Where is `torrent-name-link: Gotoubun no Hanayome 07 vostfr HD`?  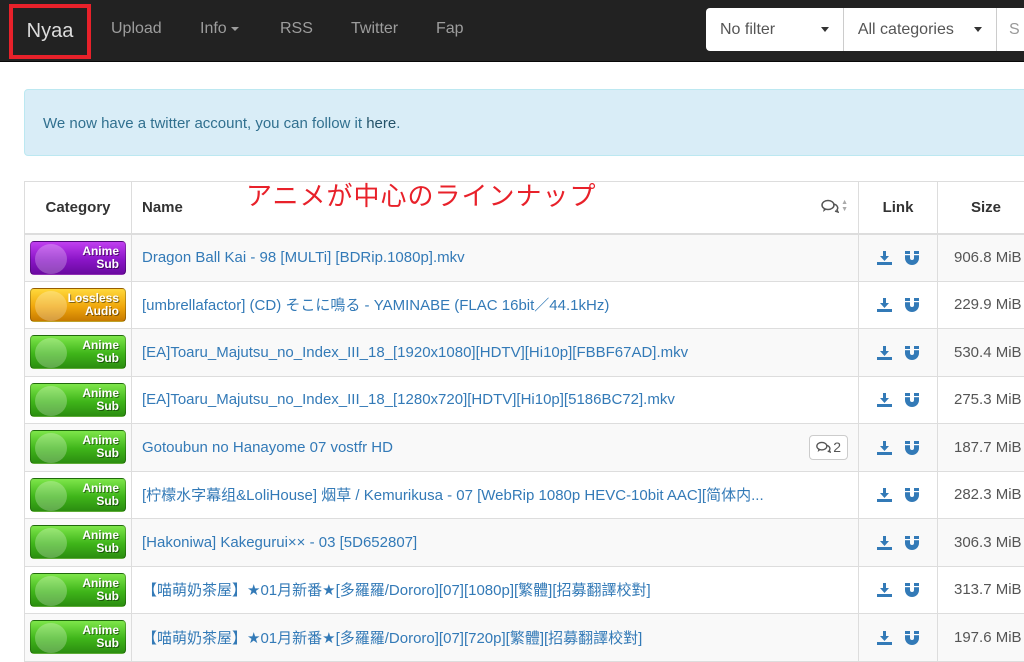
torrent-name-link: Gotoubun no Hanayome 07 vostfr HD is located at coordinates (267, 447).